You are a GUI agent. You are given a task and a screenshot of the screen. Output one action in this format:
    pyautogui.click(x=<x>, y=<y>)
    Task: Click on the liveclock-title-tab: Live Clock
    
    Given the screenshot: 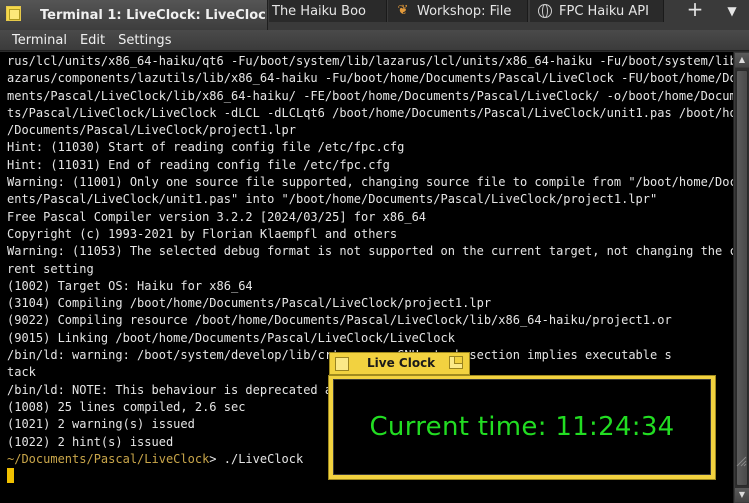 What is the action you would take?
    pyautogui.click(x=399, y=363)
    